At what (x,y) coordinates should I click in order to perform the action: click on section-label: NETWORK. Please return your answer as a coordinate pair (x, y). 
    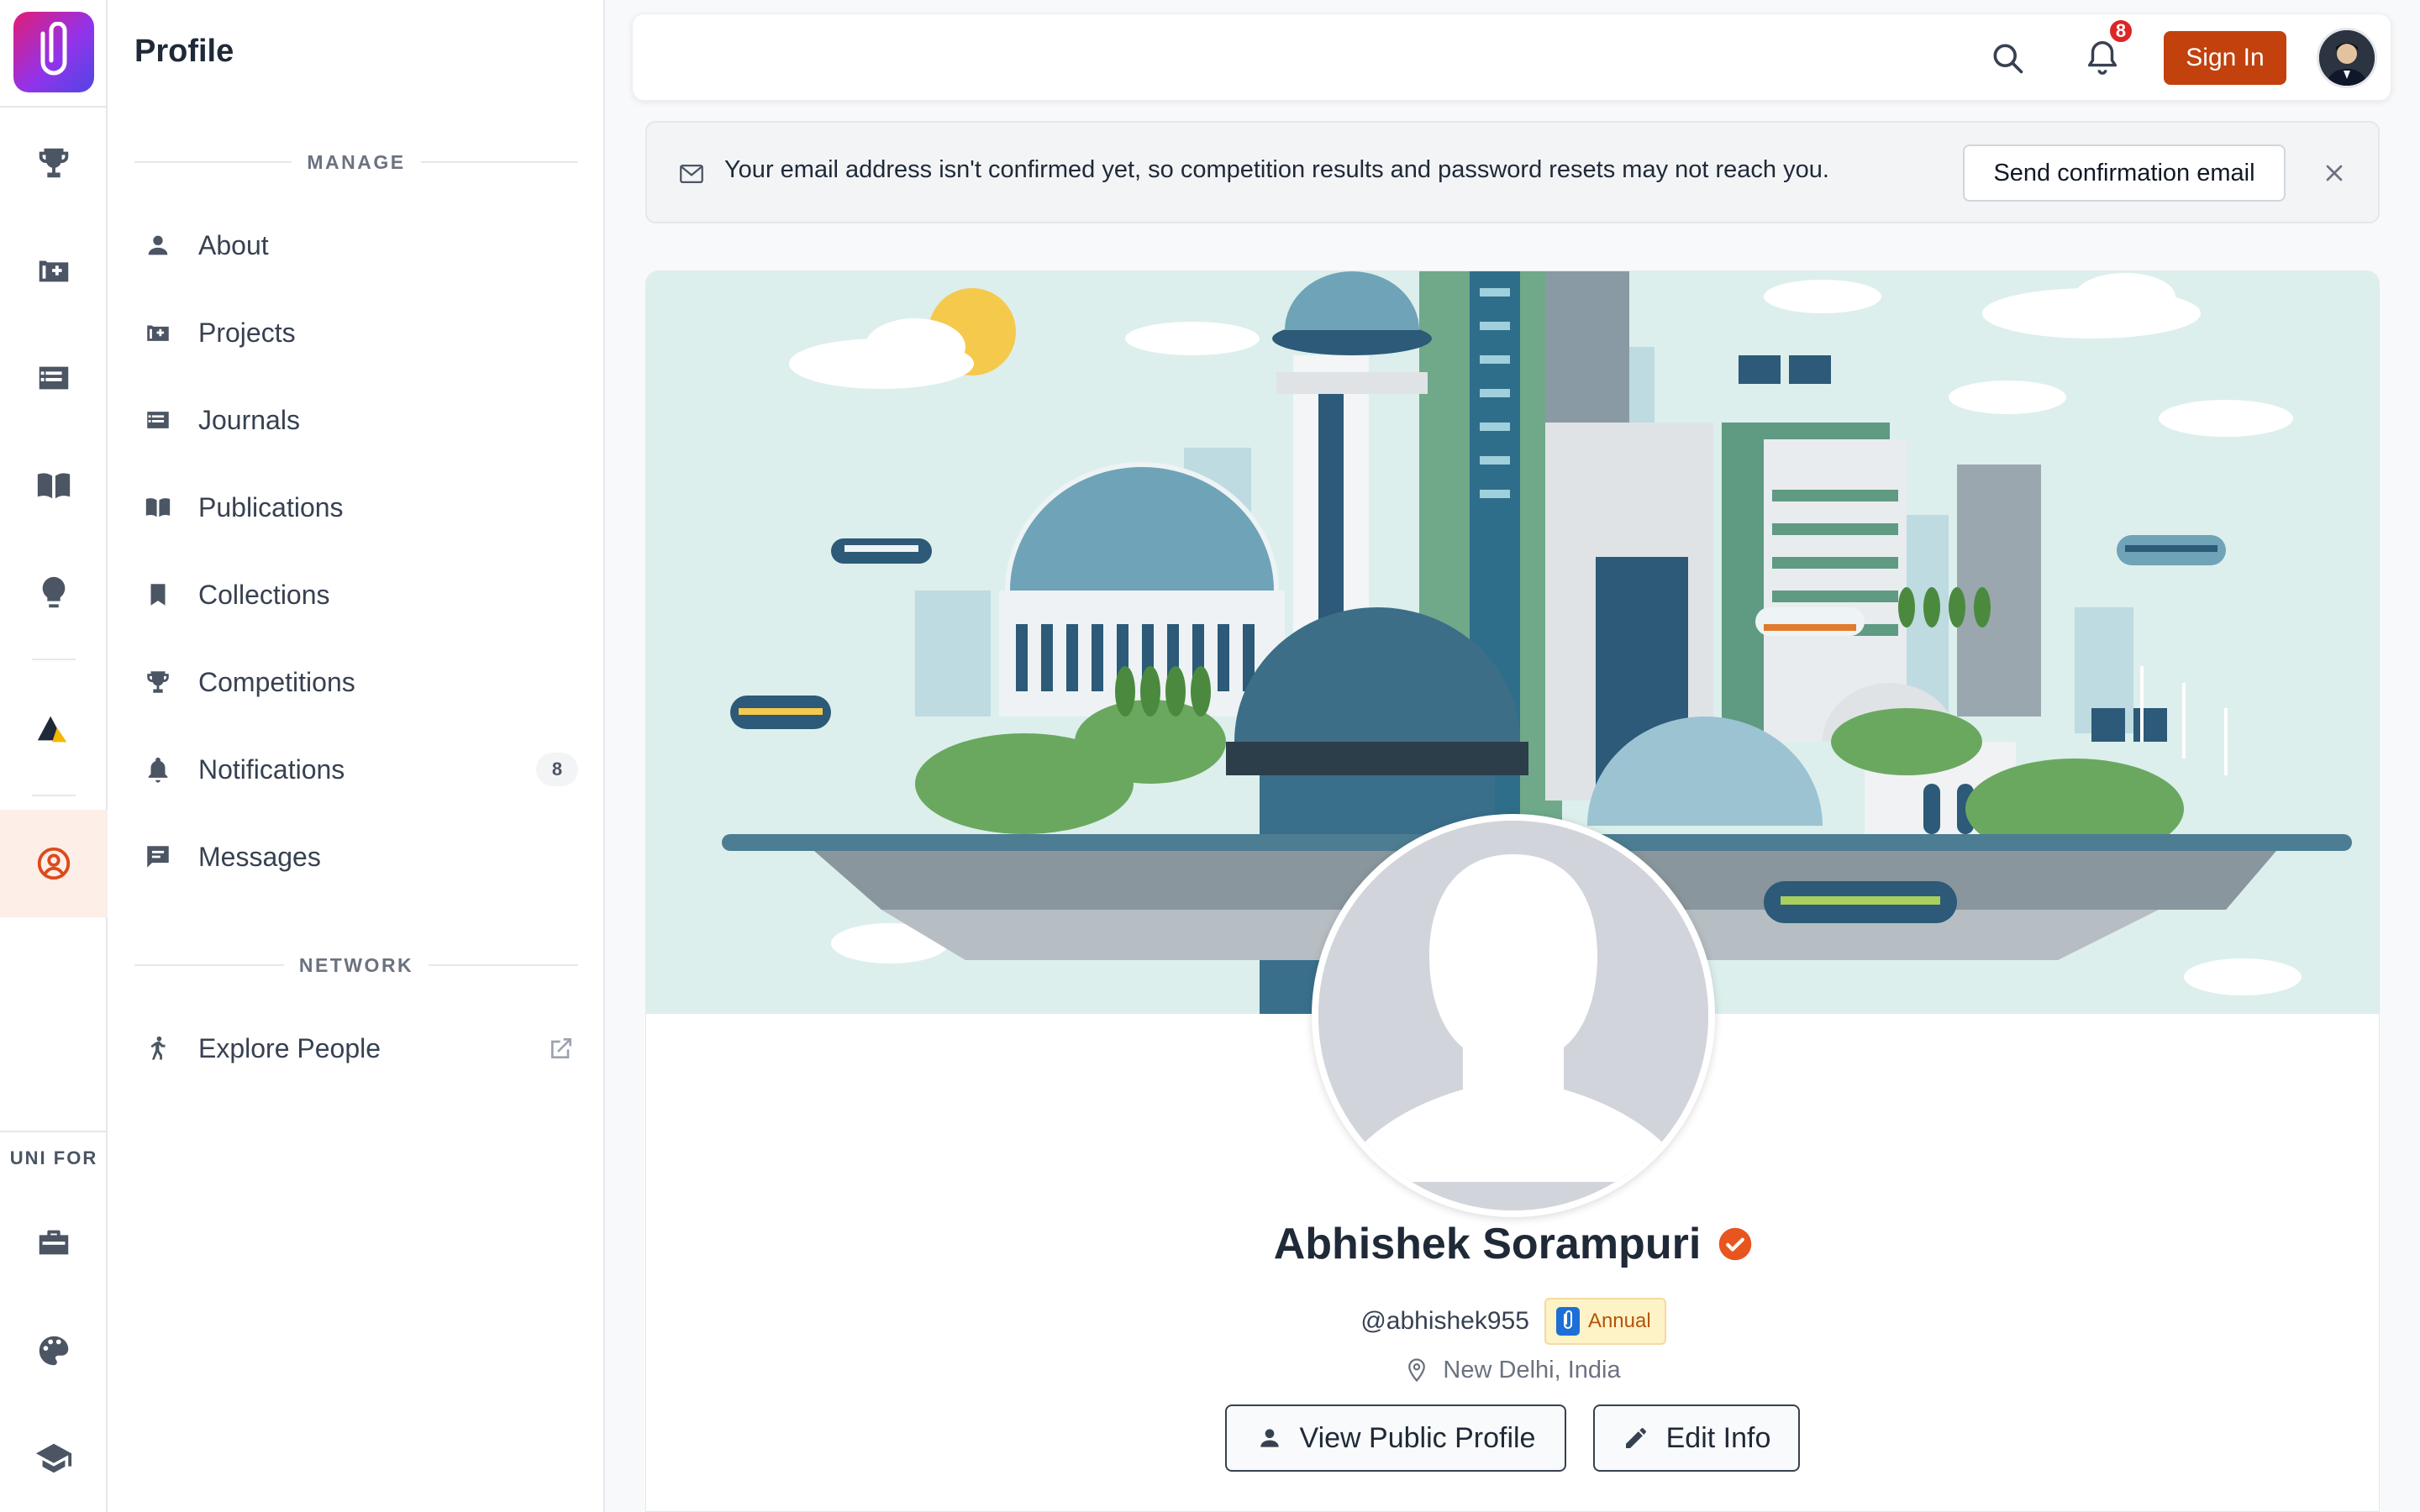
    Looking at the image, I should click on (356, 964).